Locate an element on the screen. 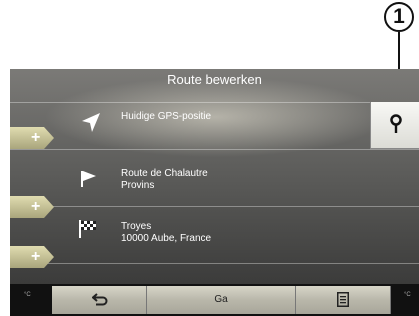 This screenshot has width=419, height=316. row-waypoint-city: Provins is located at coordinates (138, 185).